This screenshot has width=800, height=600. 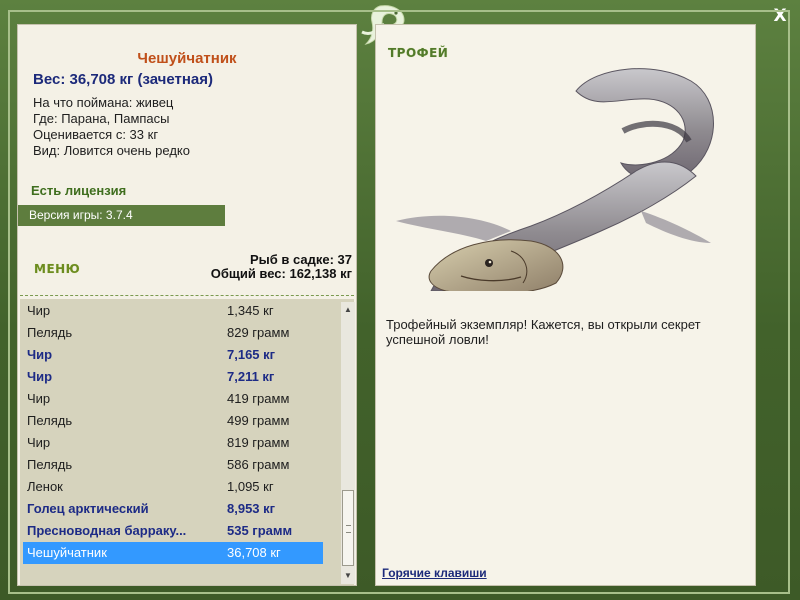 What do you see at coordinates (173, 553) in the screenshot?
I see `list-item-selected: Чешуйчатник 36,708 кг` at bounding box center [173, 553].